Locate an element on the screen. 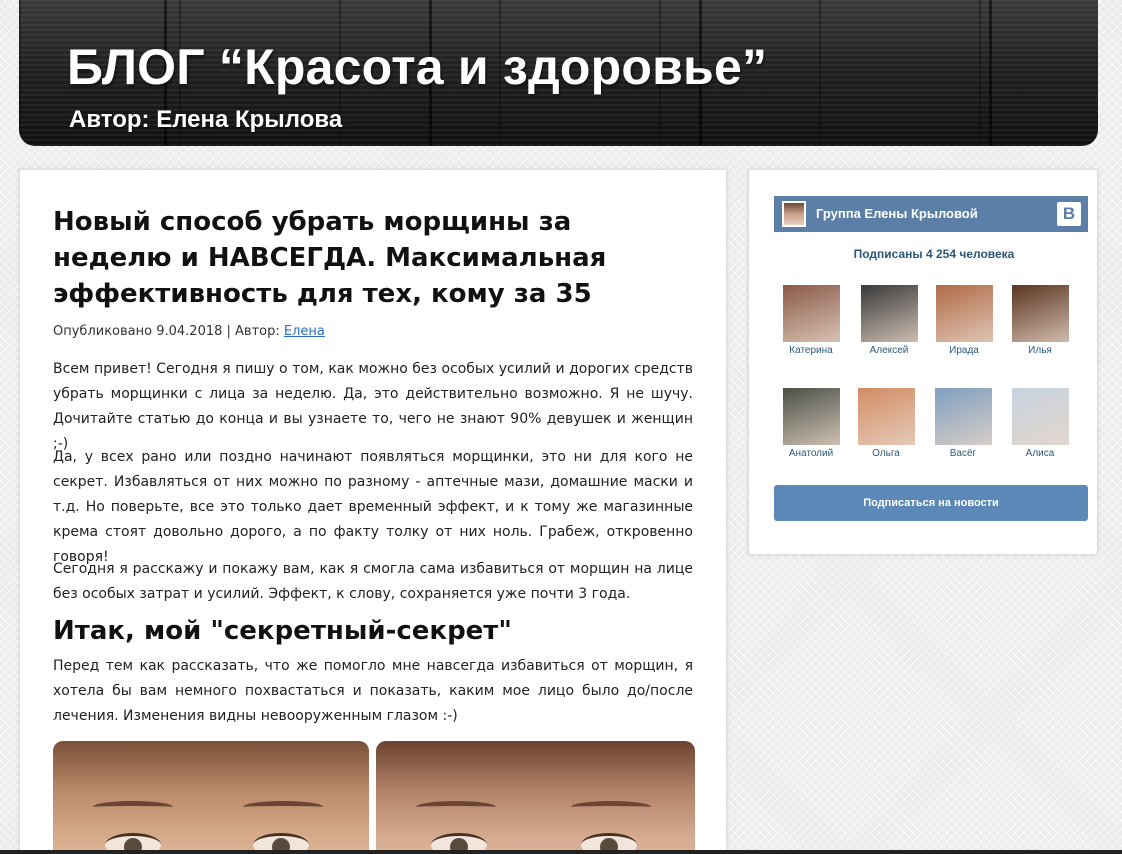 The width and height of the screenshot is (1122, 854). member-name: Васёг is located at coordinates (963, 453).